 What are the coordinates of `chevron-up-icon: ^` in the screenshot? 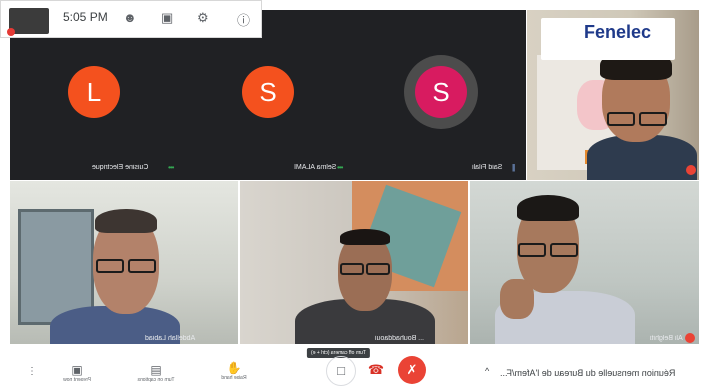 It's located at (487, 371).